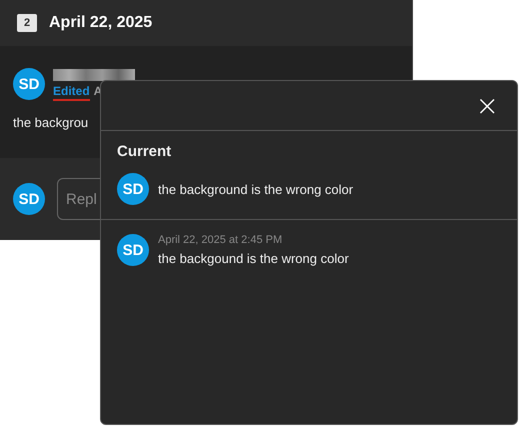  I want to click on close-button: ×, so click(487, 106).